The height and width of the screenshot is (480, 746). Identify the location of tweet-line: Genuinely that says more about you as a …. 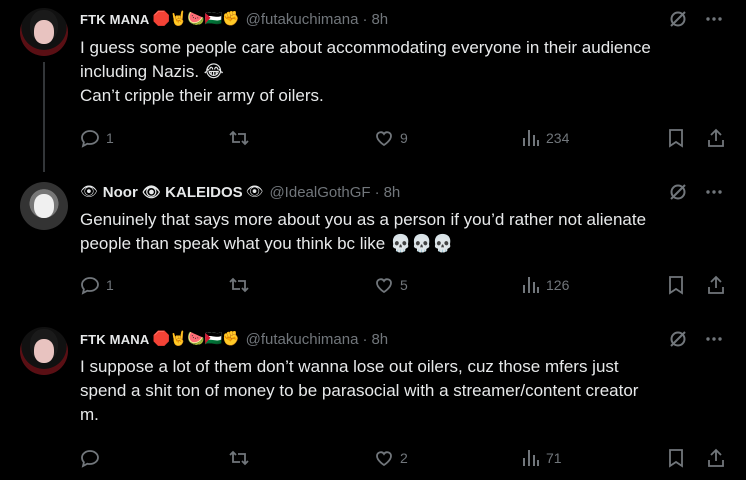
(363, 219).